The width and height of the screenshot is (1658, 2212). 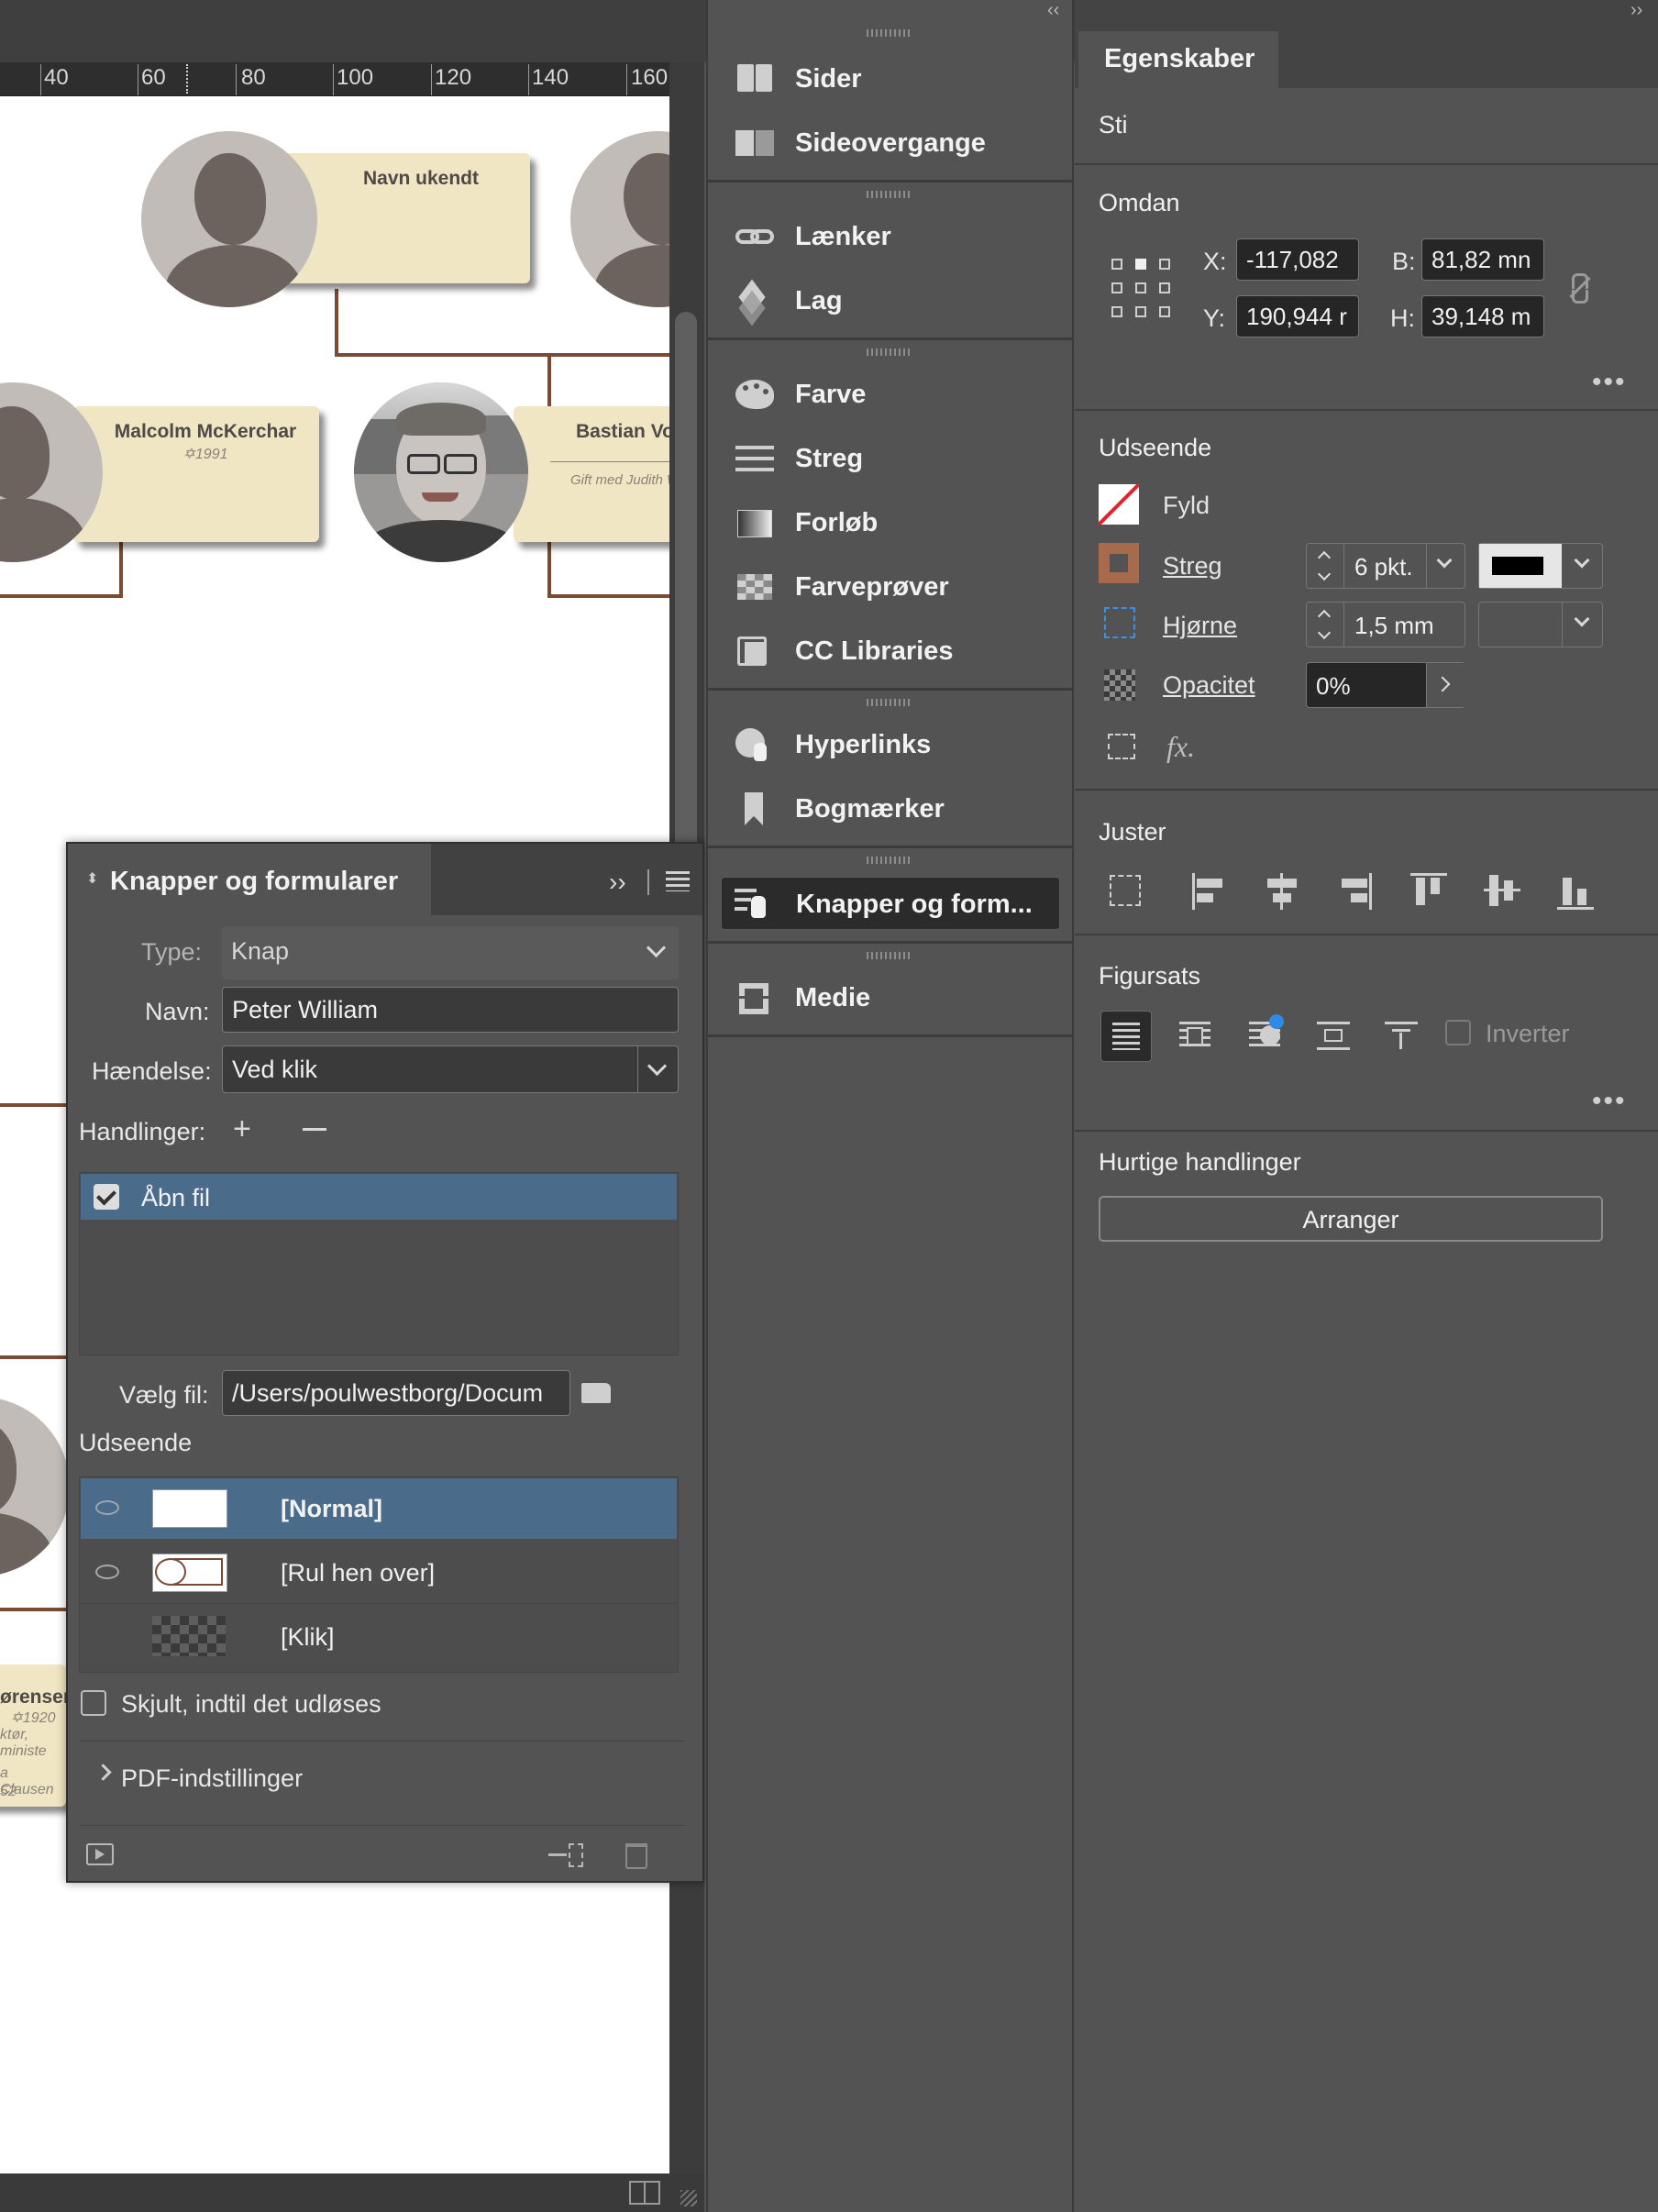 I want to click on corner-size-stepper: 1,5 mm, so click(x=1386, y=625).